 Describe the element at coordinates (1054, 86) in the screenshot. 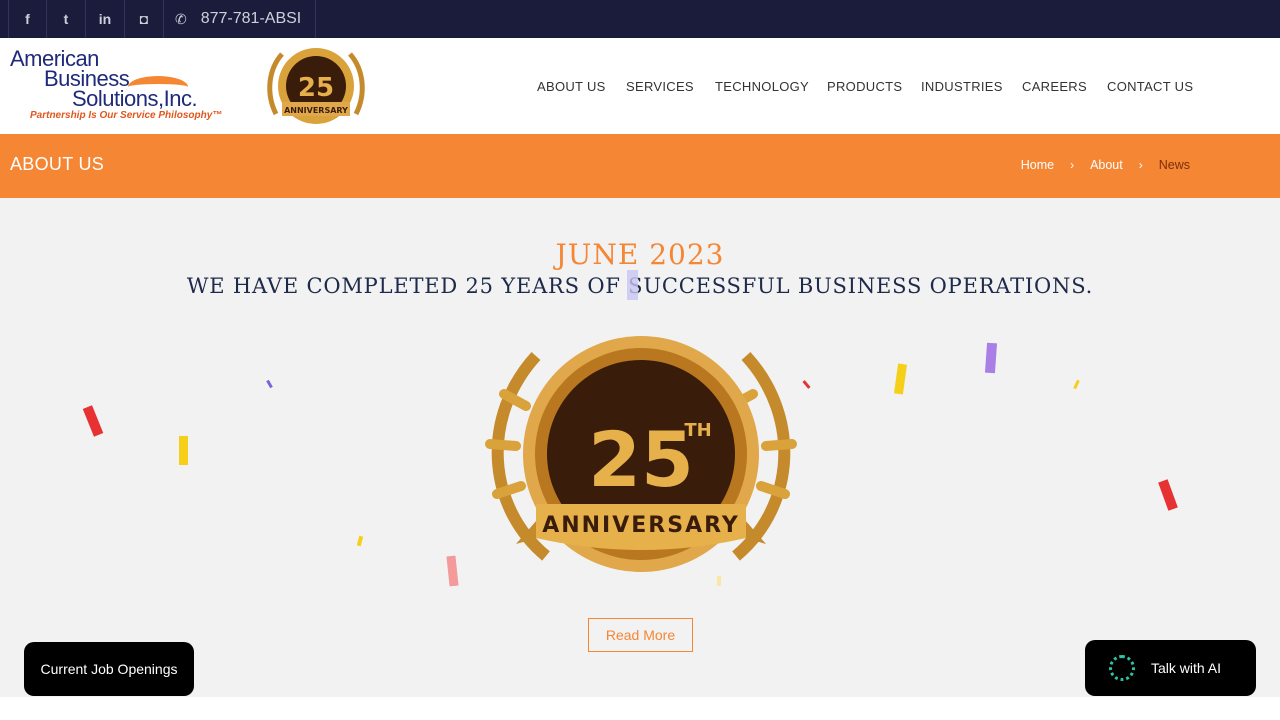

I see `nav-careers: CAREERS` at that location.